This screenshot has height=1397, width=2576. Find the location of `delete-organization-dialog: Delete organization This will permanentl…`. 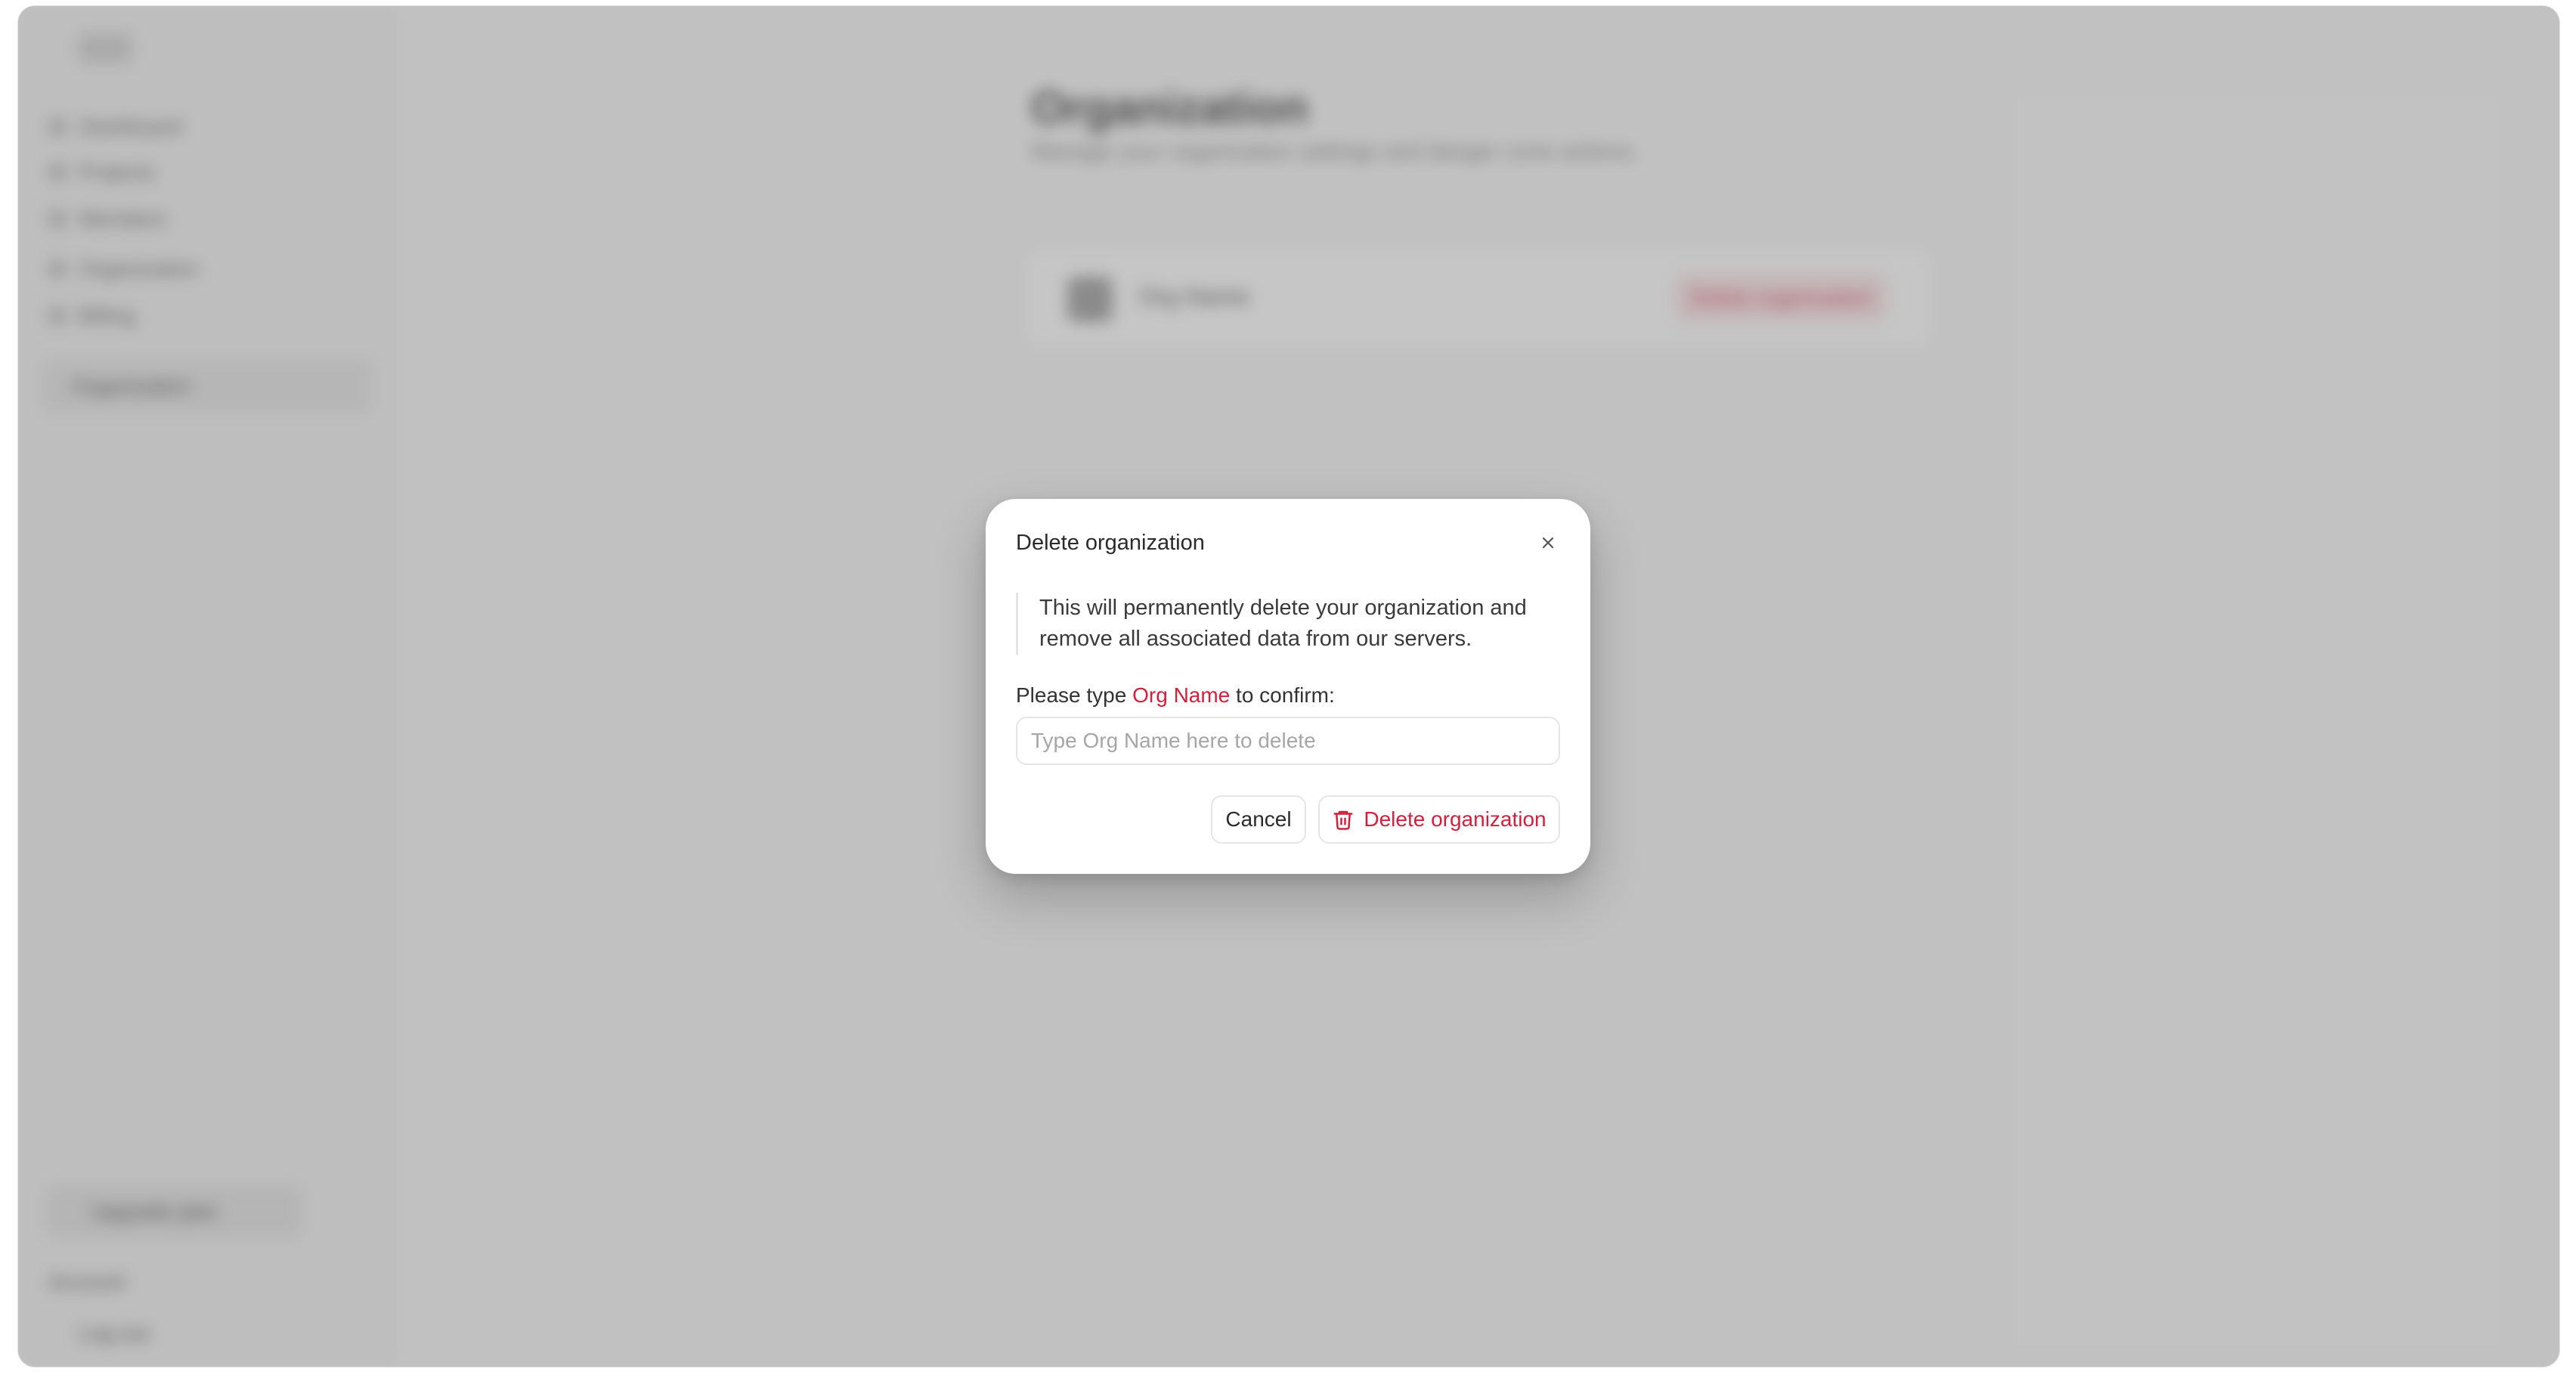

delete-organization-dialog: Delete organization This will permanentl… is located at coordinates (1288, 686).